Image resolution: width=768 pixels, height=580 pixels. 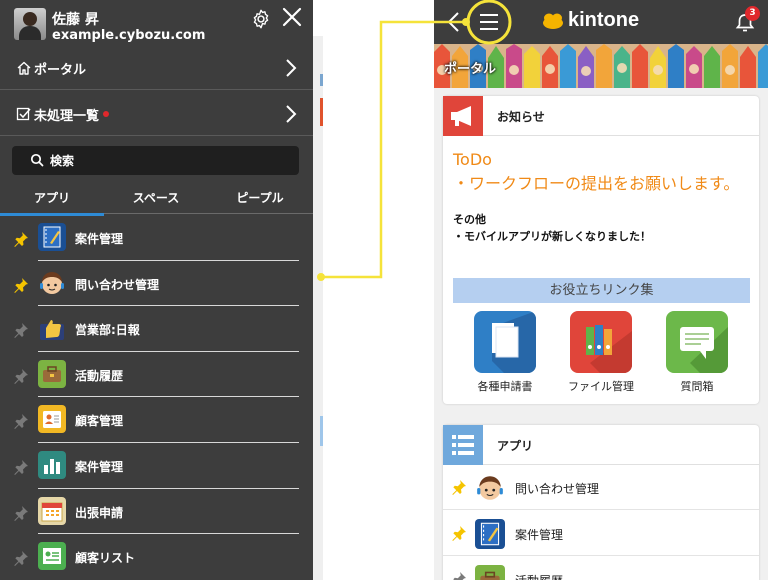 I want to click on other-text: その他 ・モバイルアプリが新しくなりました！, so click(x=552, y=228).